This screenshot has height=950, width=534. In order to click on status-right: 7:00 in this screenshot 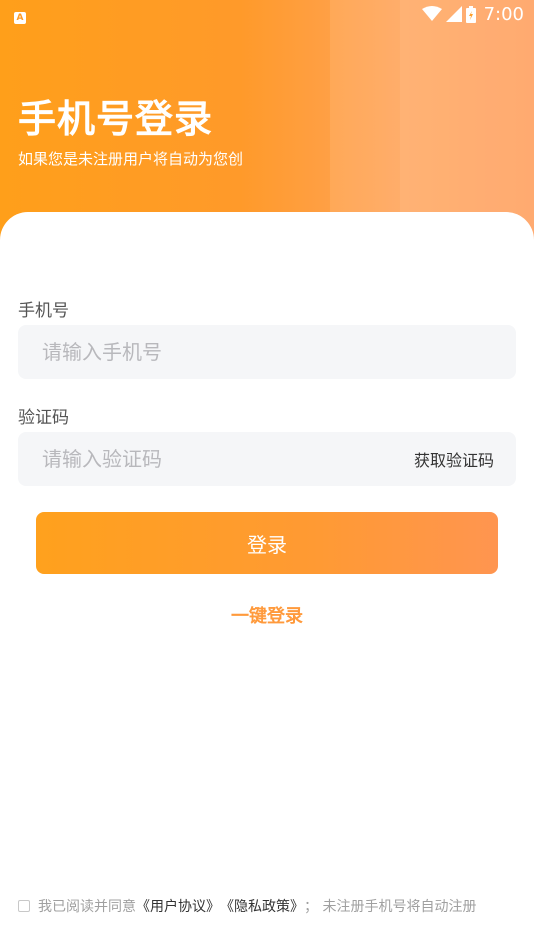, I will do `click(472, 14)`.